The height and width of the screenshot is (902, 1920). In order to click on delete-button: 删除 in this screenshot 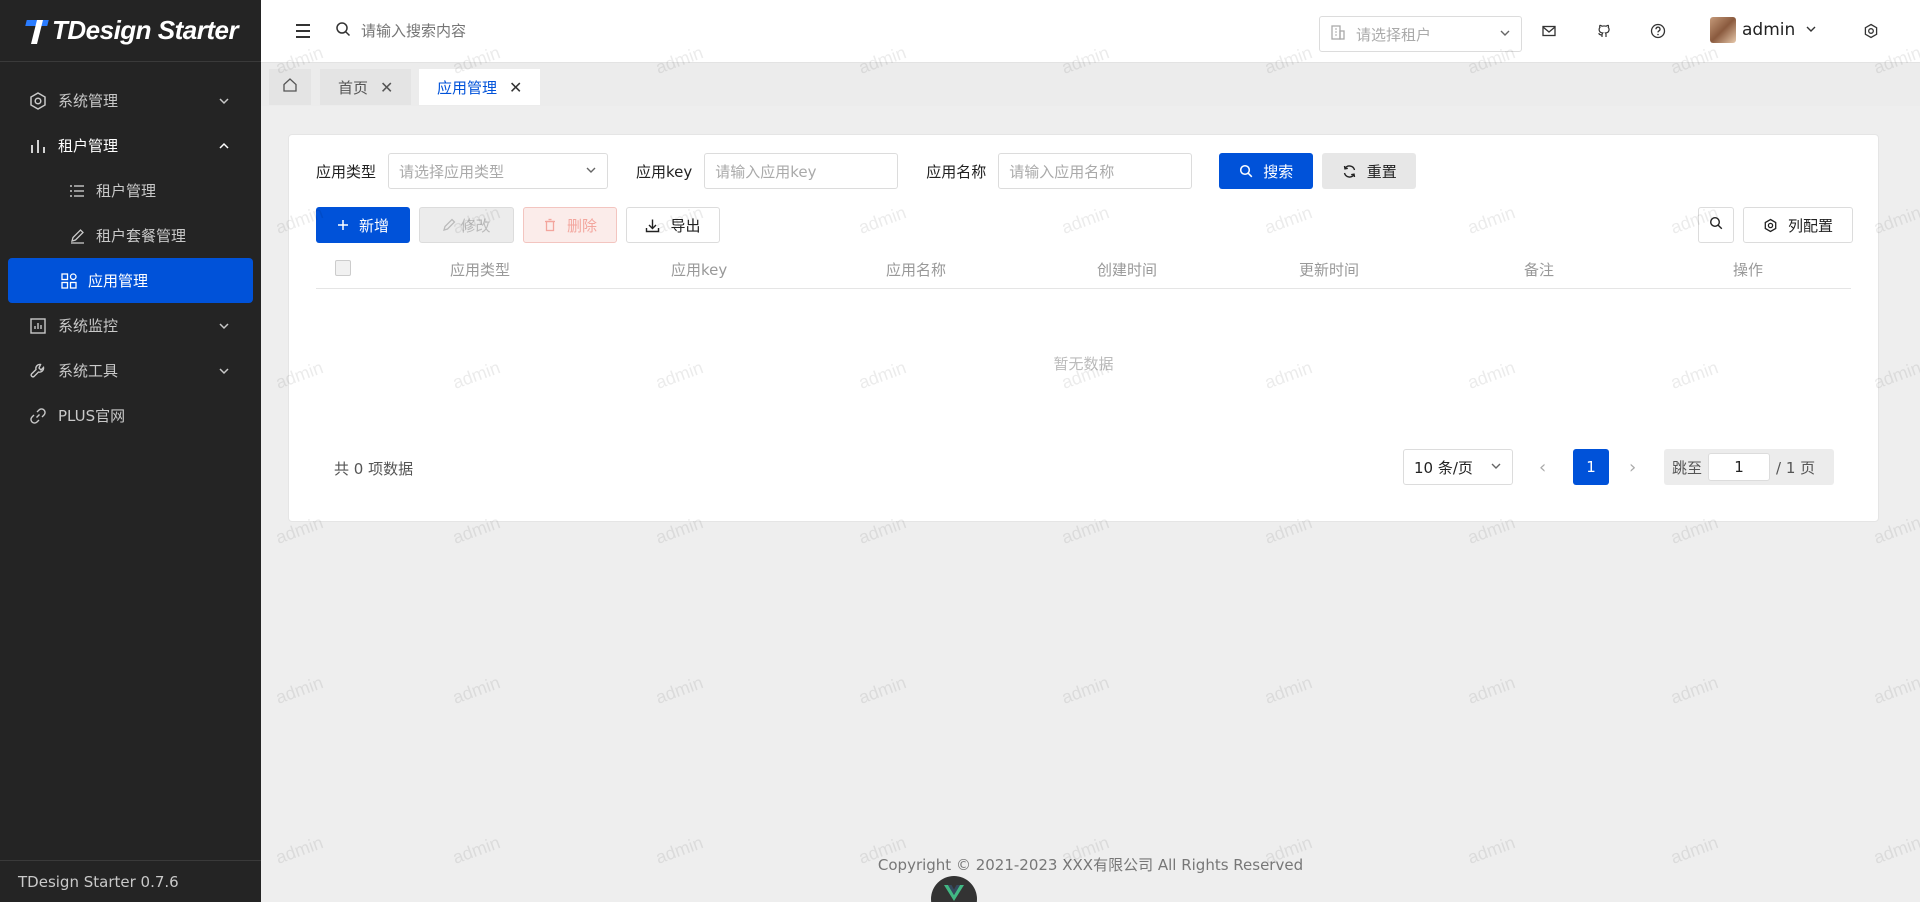, I will do `click(570, 225)`.